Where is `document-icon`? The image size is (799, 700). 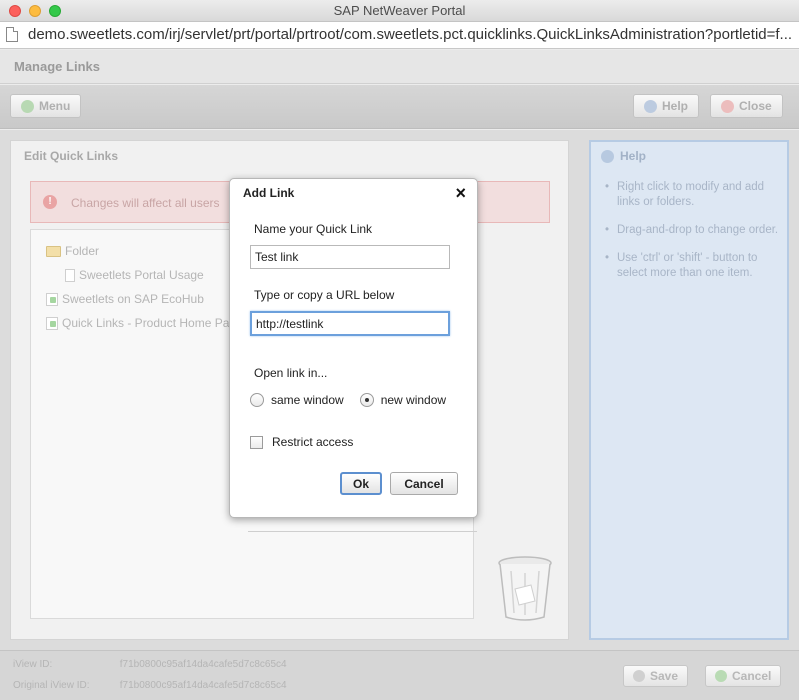 document-icon is located at coordinates (70, 275).